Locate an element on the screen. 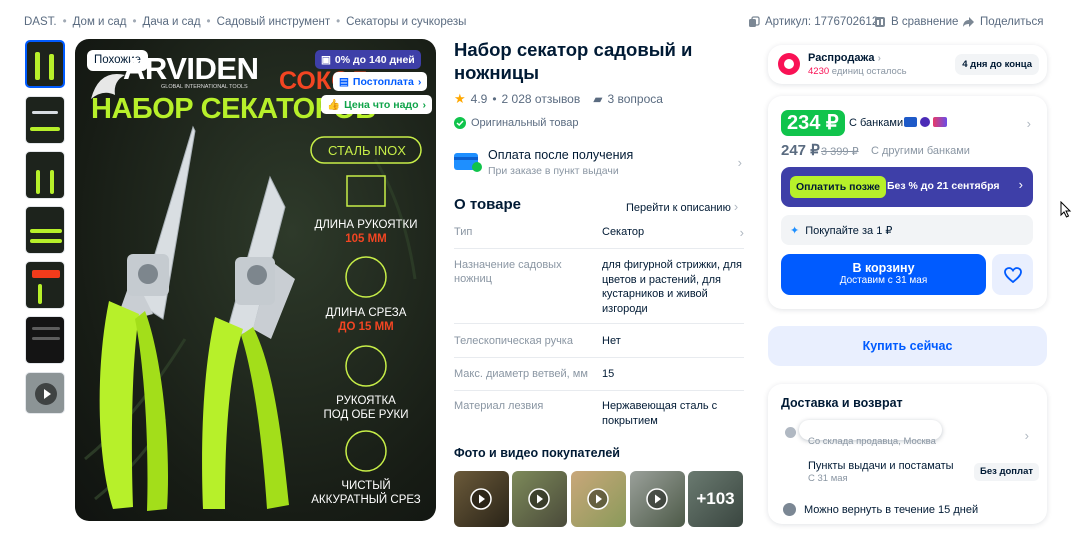 The image size is (1090, 535). location-icon is located at coordinates (790, 432).